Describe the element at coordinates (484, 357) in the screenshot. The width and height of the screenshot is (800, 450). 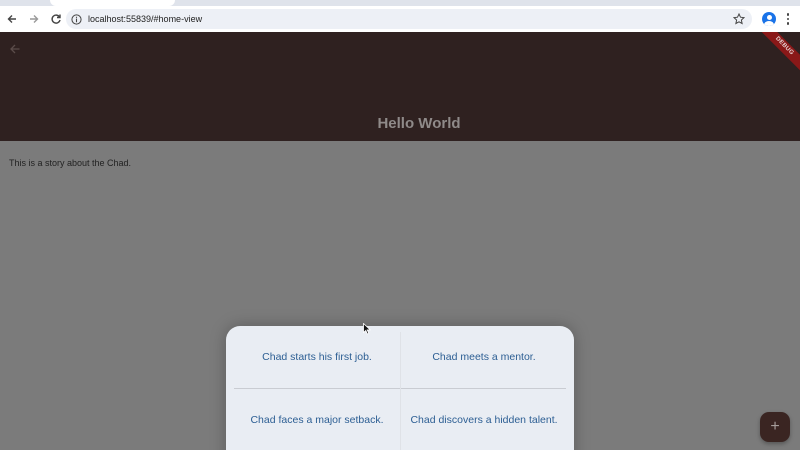
I see `choice-option: Chad meets a mentor.` at that location.